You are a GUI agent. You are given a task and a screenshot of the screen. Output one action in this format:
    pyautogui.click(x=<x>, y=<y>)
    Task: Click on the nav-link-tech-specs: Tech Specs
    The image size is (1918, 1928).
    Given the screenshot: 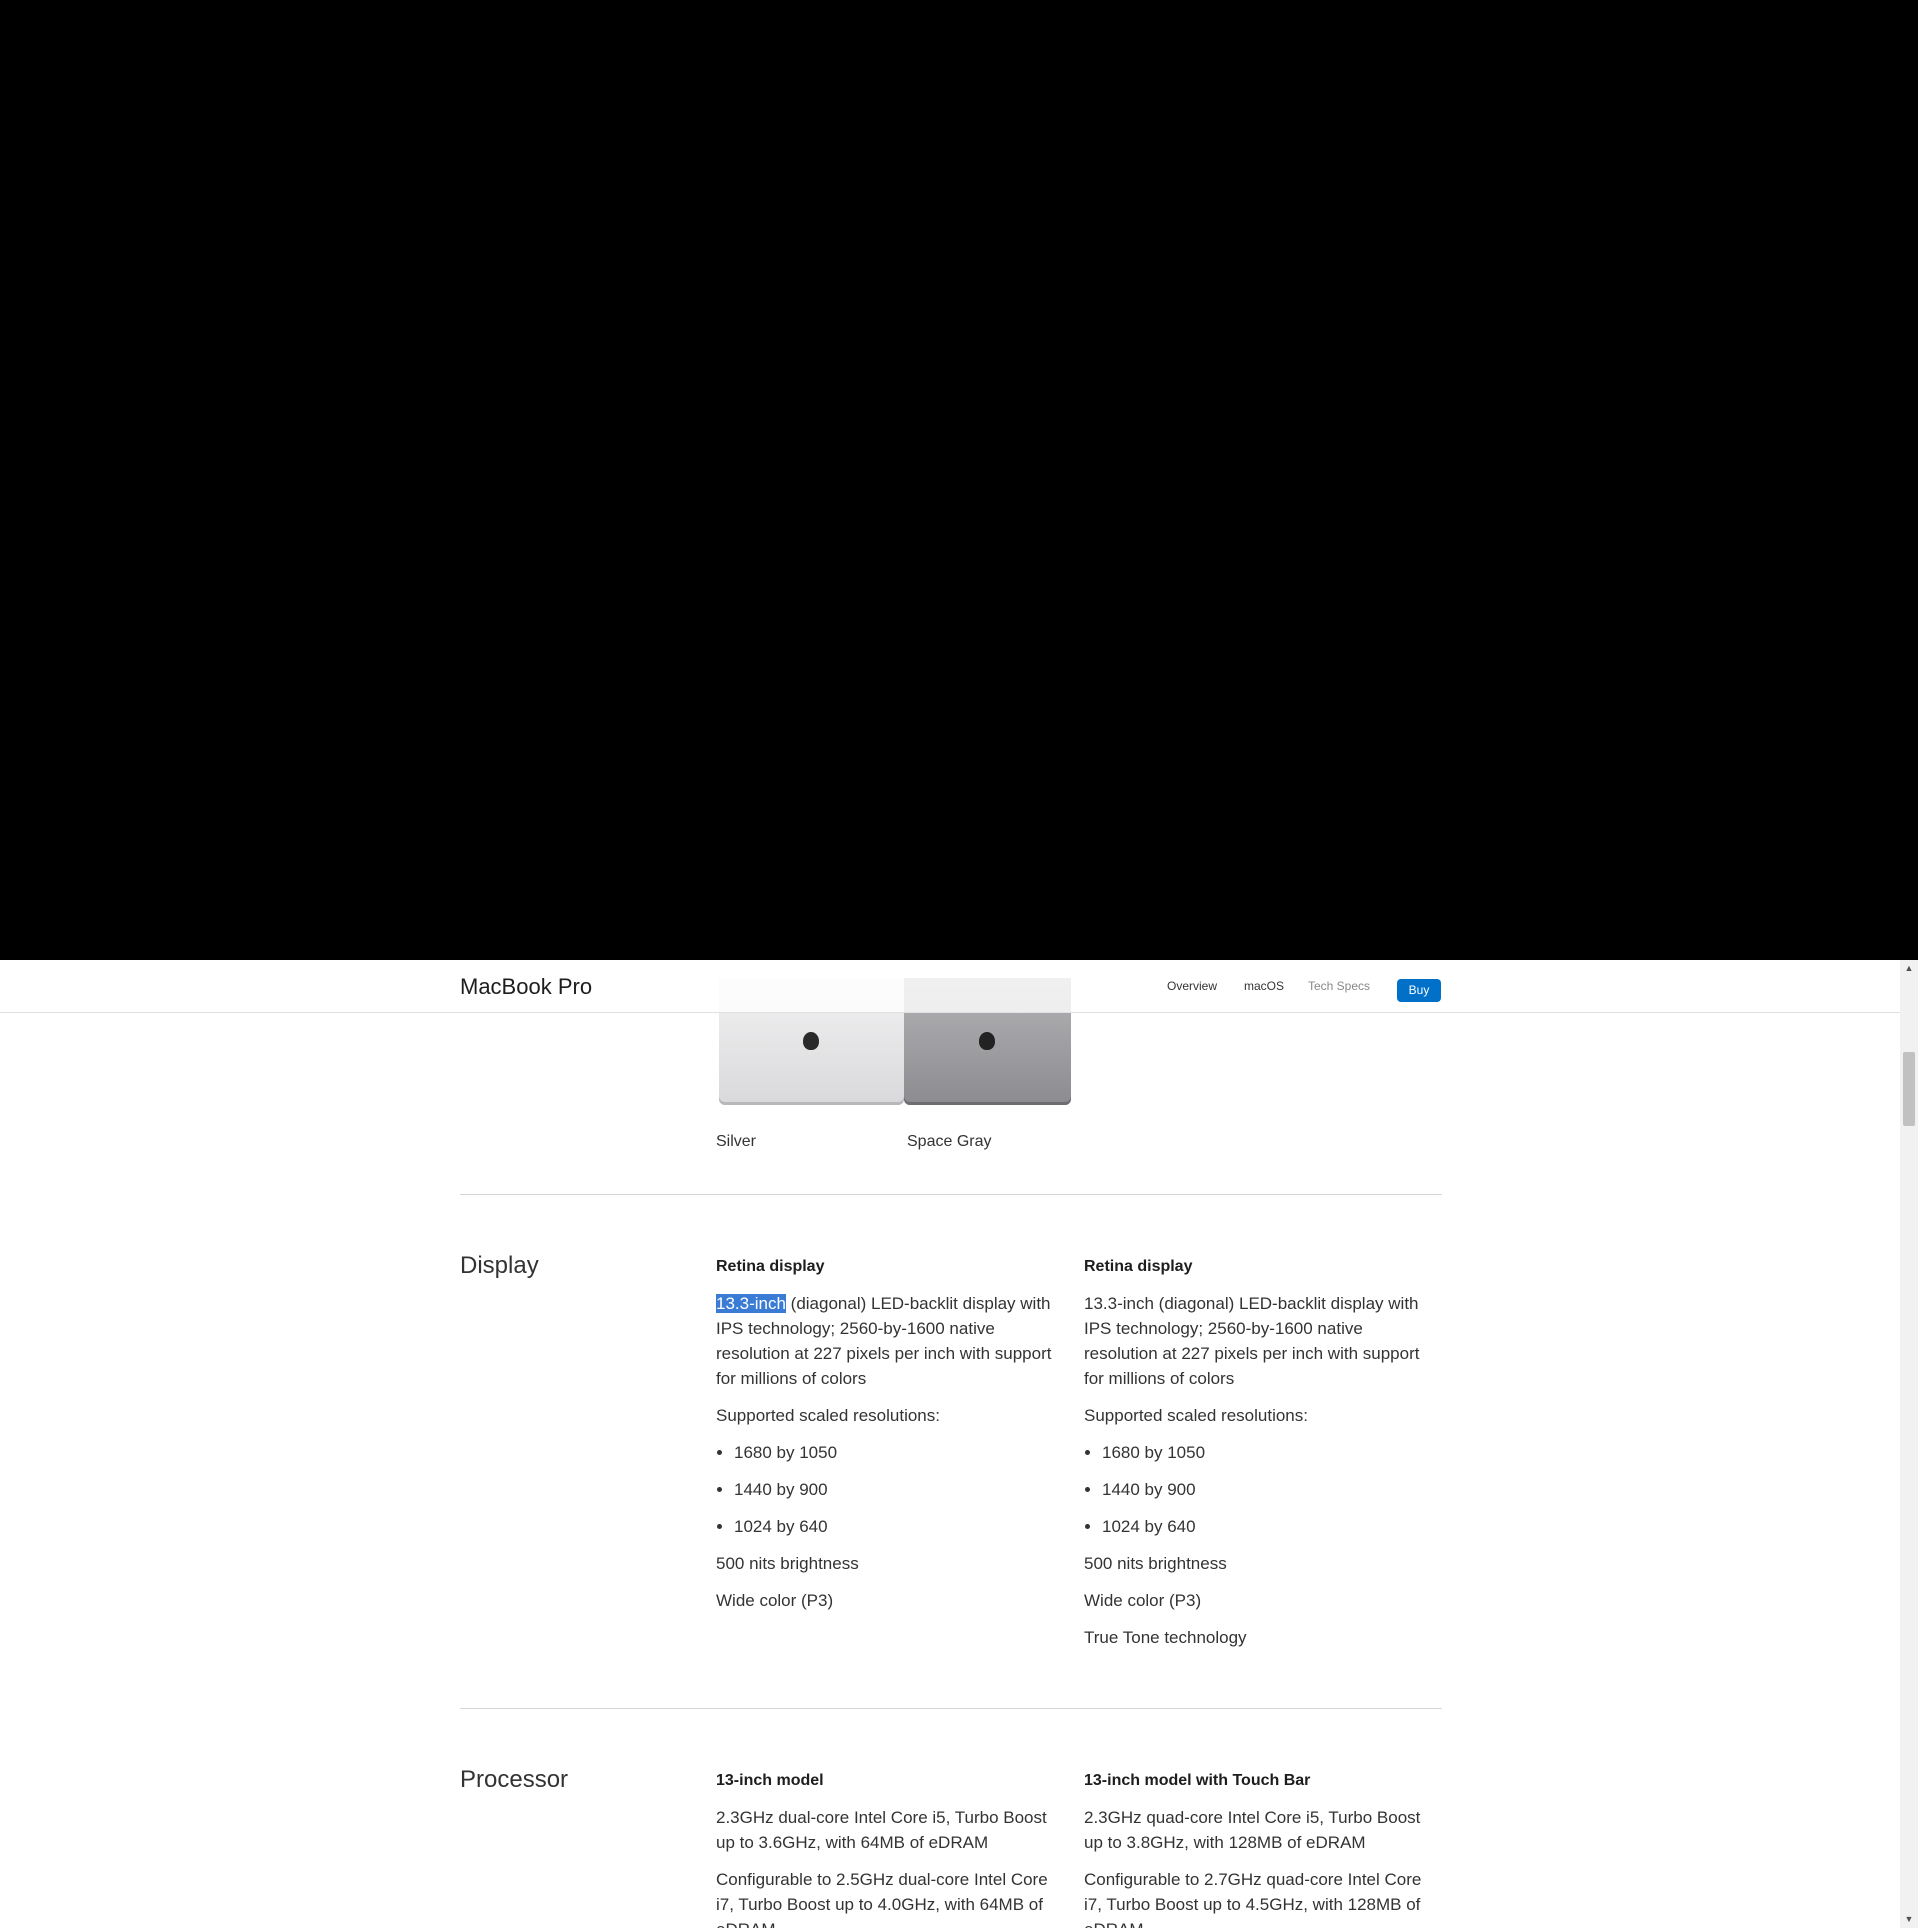 What is the action you would take?
    pyautogui.click(x=1339, y=986)
    